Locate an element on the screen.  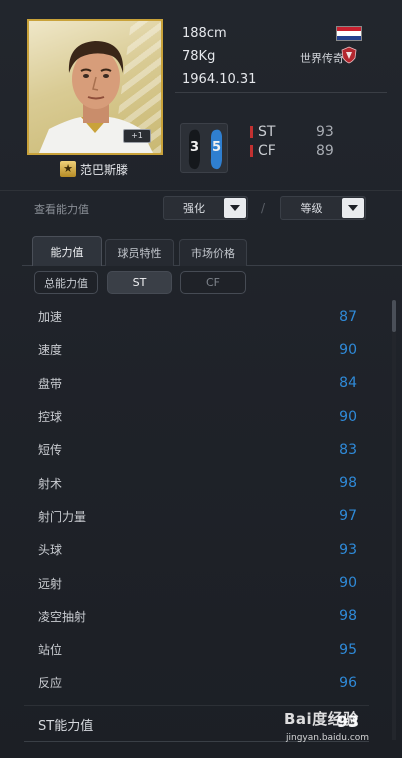
stat-value: 97 is located at coordinates (348, 516).